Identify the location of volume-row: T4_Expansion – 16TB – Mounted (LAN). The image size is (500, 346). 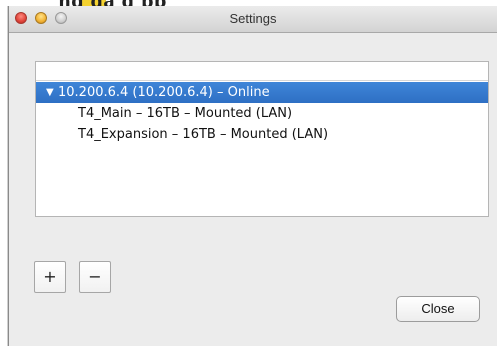
(262, 134).